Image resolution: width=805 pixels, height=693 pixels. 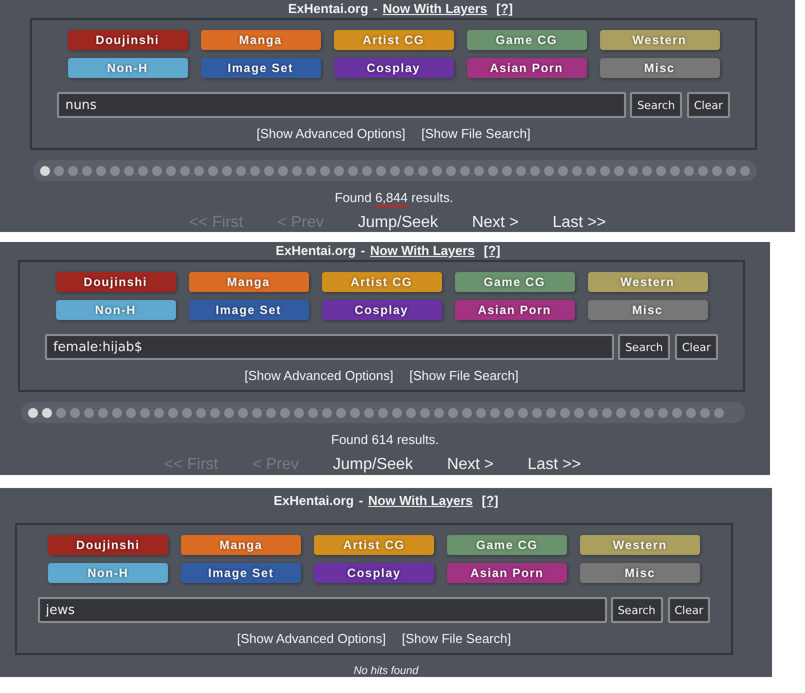 I want to click on search-field: nuns, so click(x=341, y=105).